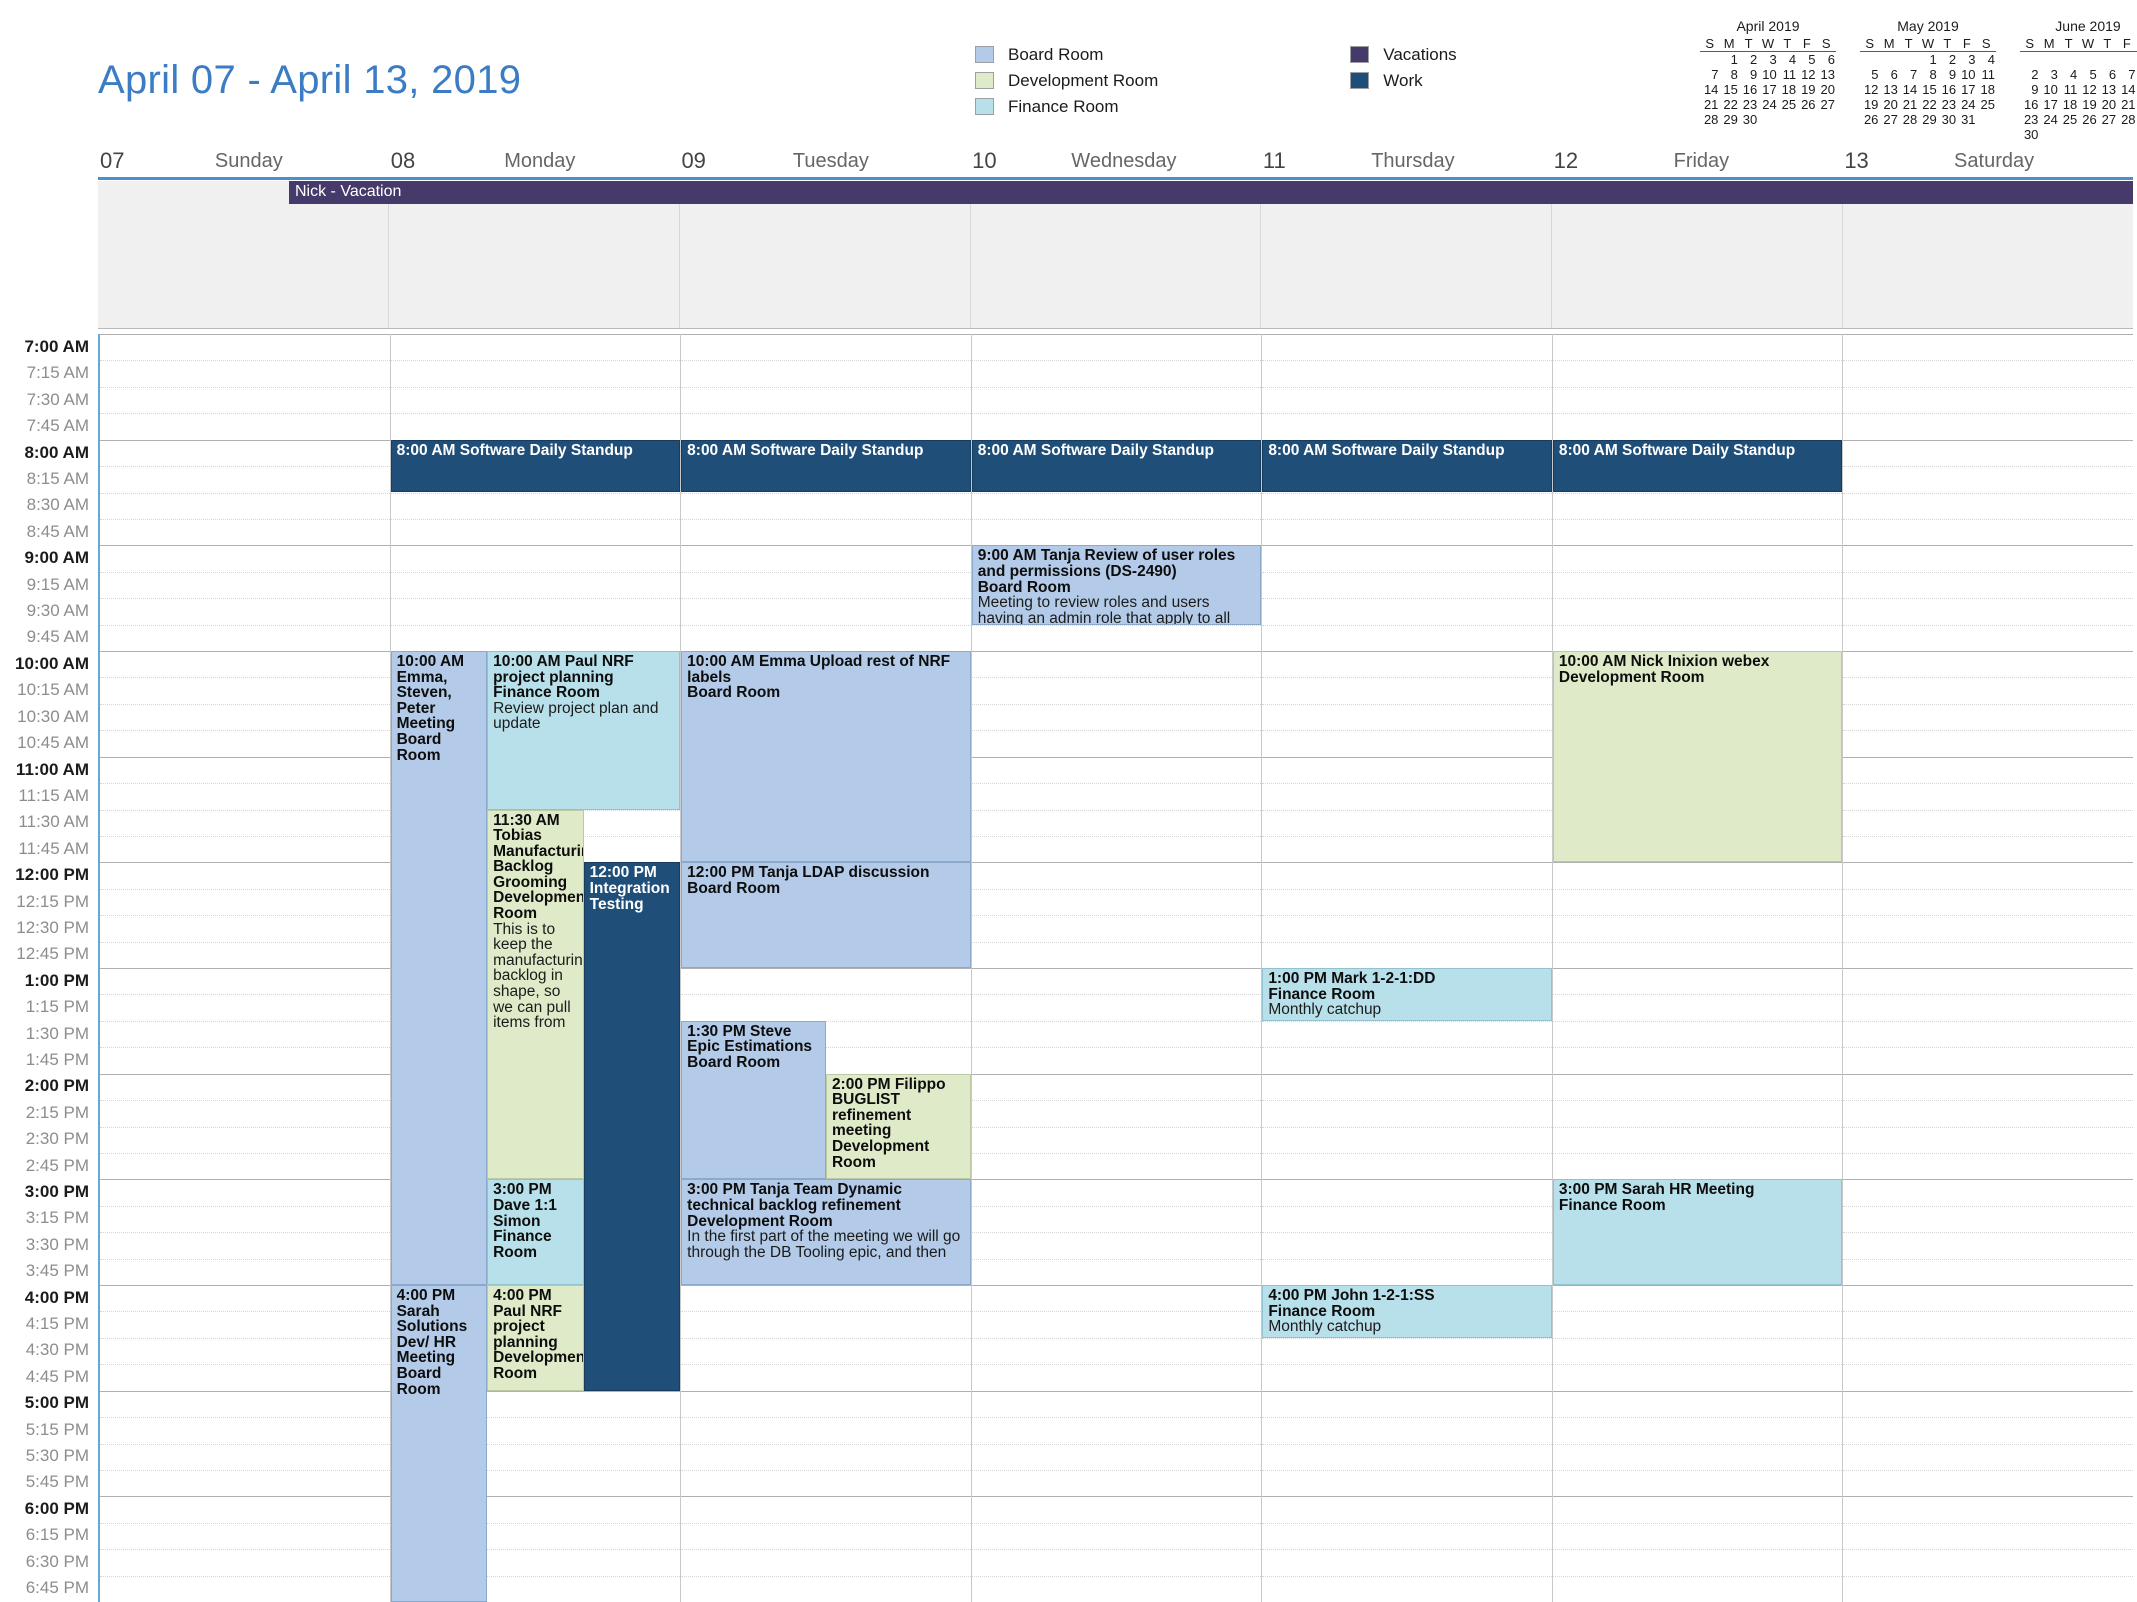  Describe the element at coordinates (535, 1232) in the screenshot. I see `calendar-event: 3:00 PM Dave 1:1 Simon Finance Room` at that location.